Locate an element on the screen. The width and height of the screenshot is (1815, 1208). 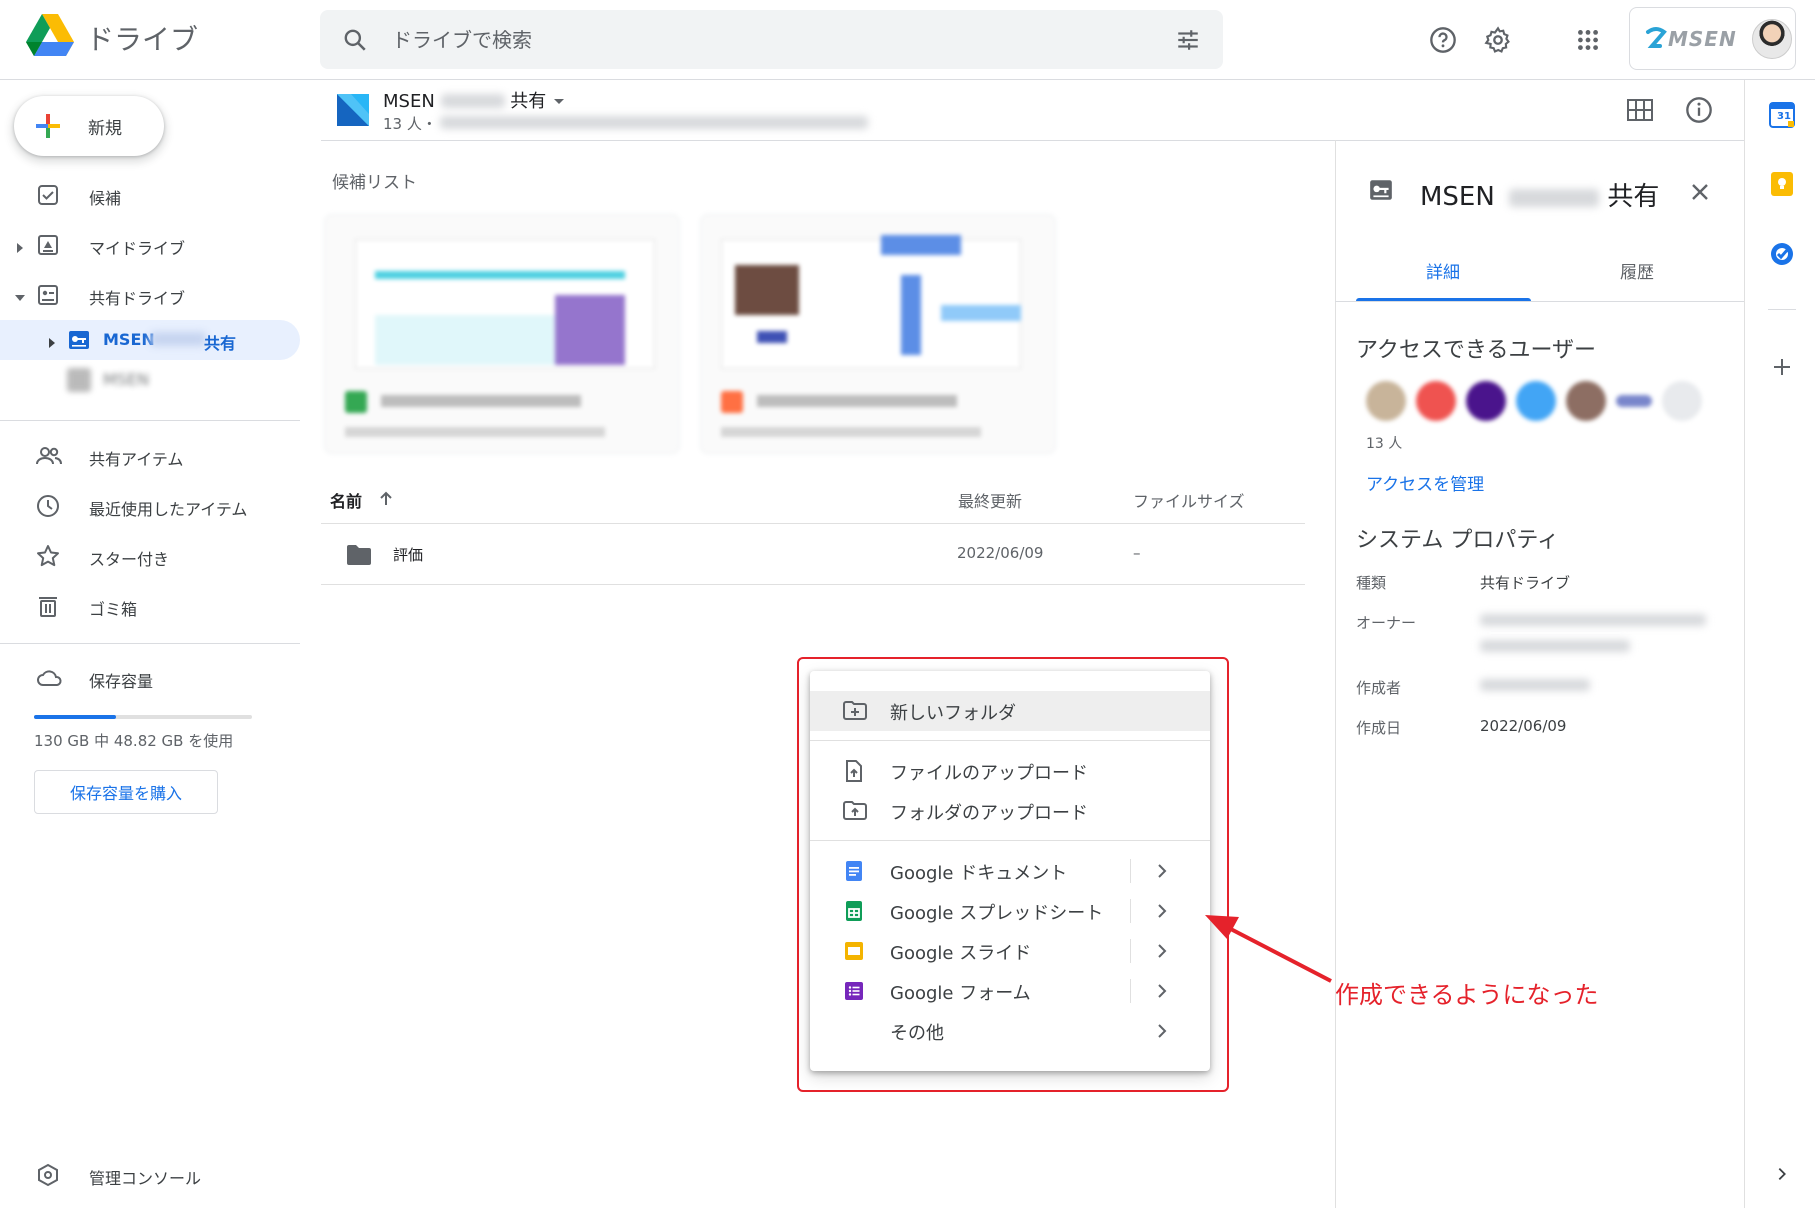
tab-details: 詳細 is located at coordinates (1443, 270).